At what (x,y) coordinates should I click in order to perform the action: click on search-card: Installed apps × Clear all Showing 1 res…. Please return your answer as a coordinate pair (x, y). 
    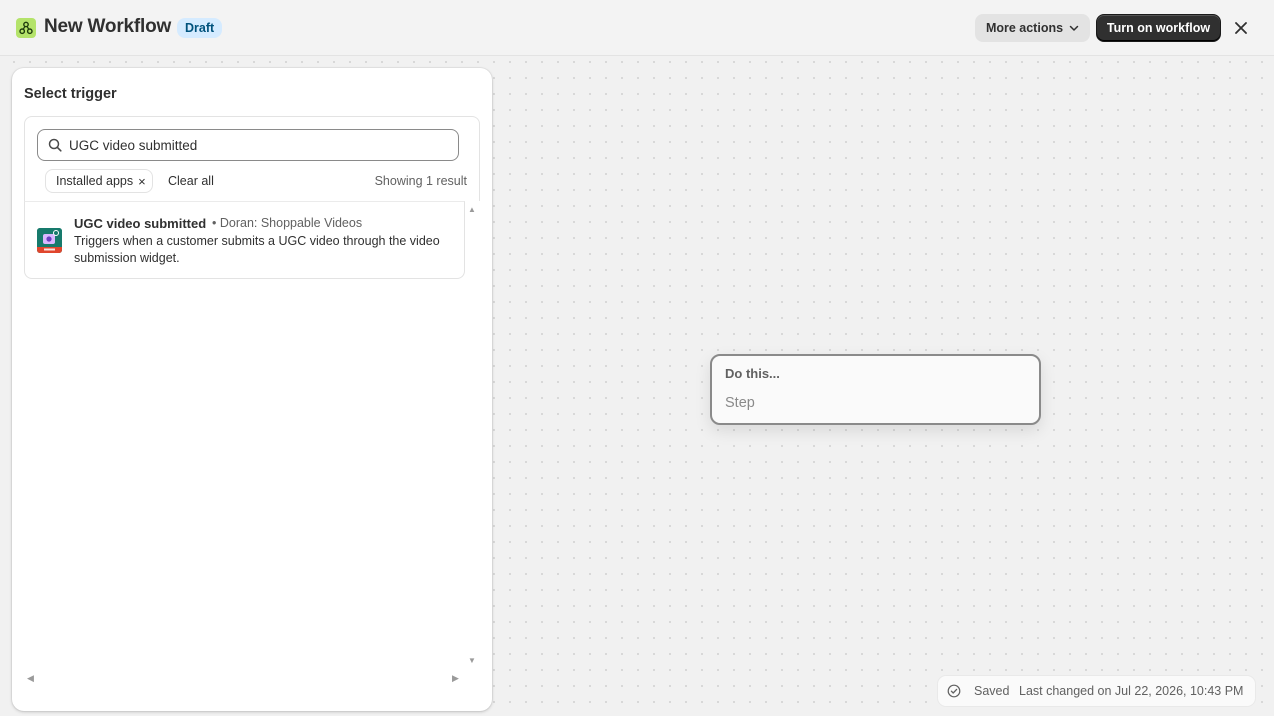
    Looking at the image, I should click on (252, 158).